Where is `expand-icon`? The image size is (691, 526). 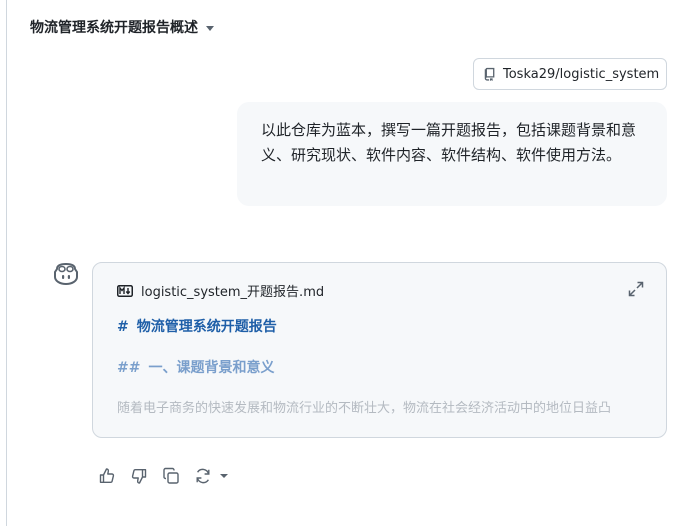
expand-icon is located at coordinates (636, 289).